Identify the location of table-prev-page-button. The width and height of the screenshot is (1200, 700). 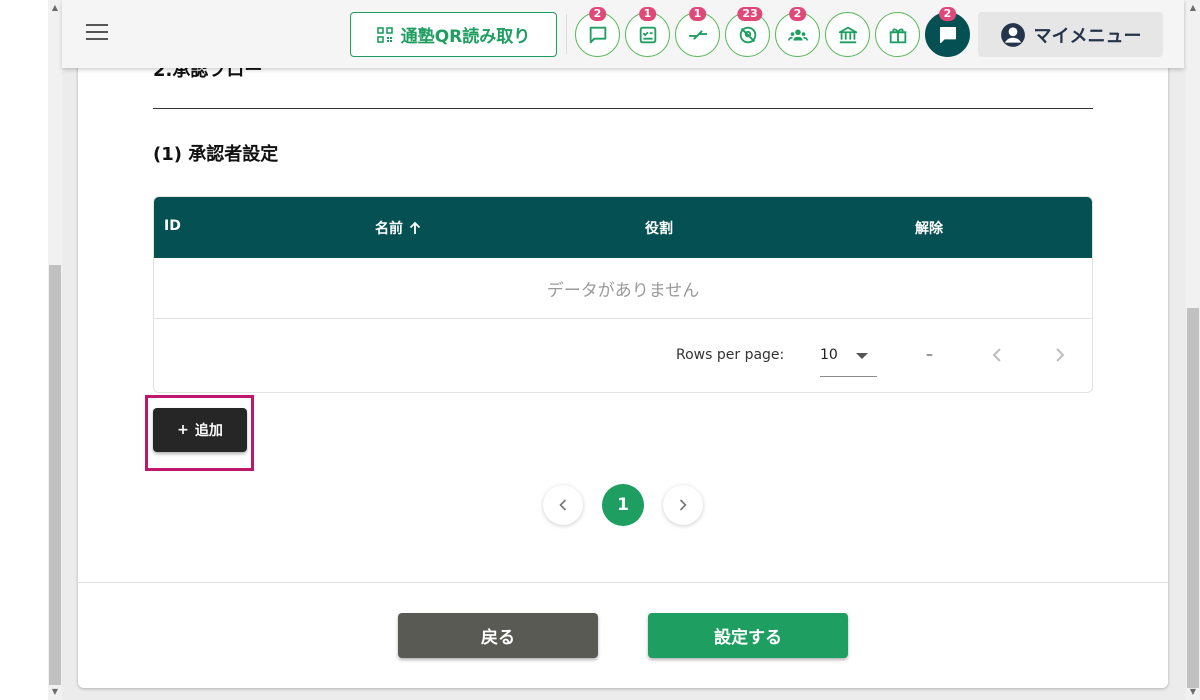
(997, 355).